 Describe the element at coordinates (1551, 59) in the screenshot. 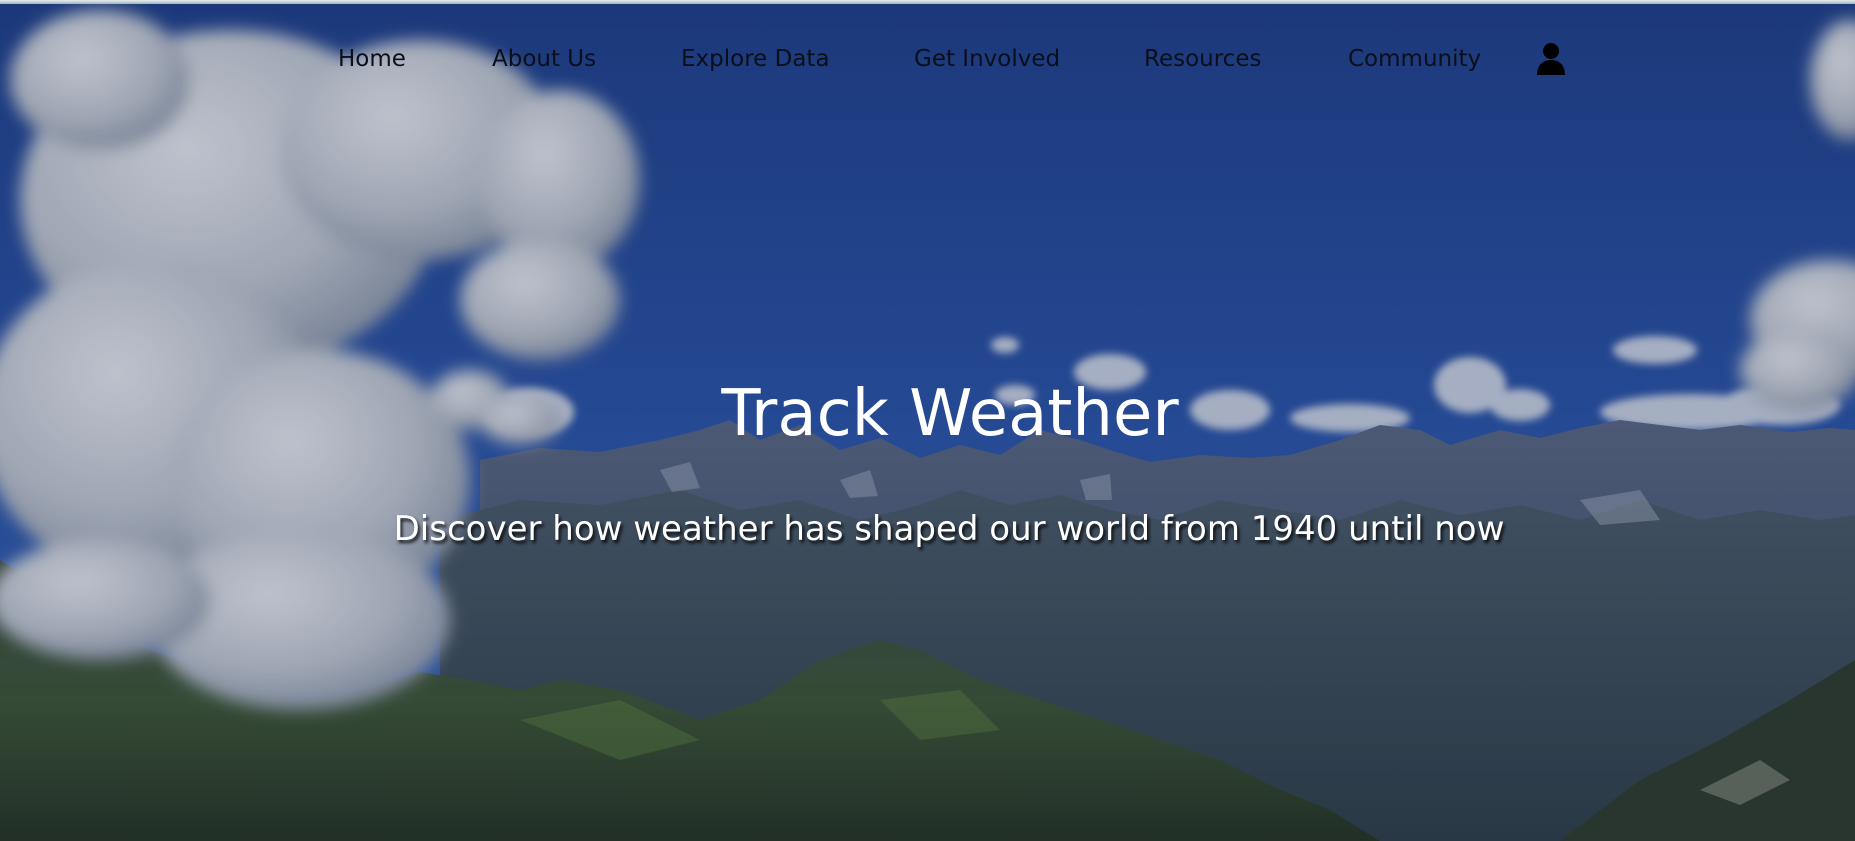

I see `user-icon` at that location.